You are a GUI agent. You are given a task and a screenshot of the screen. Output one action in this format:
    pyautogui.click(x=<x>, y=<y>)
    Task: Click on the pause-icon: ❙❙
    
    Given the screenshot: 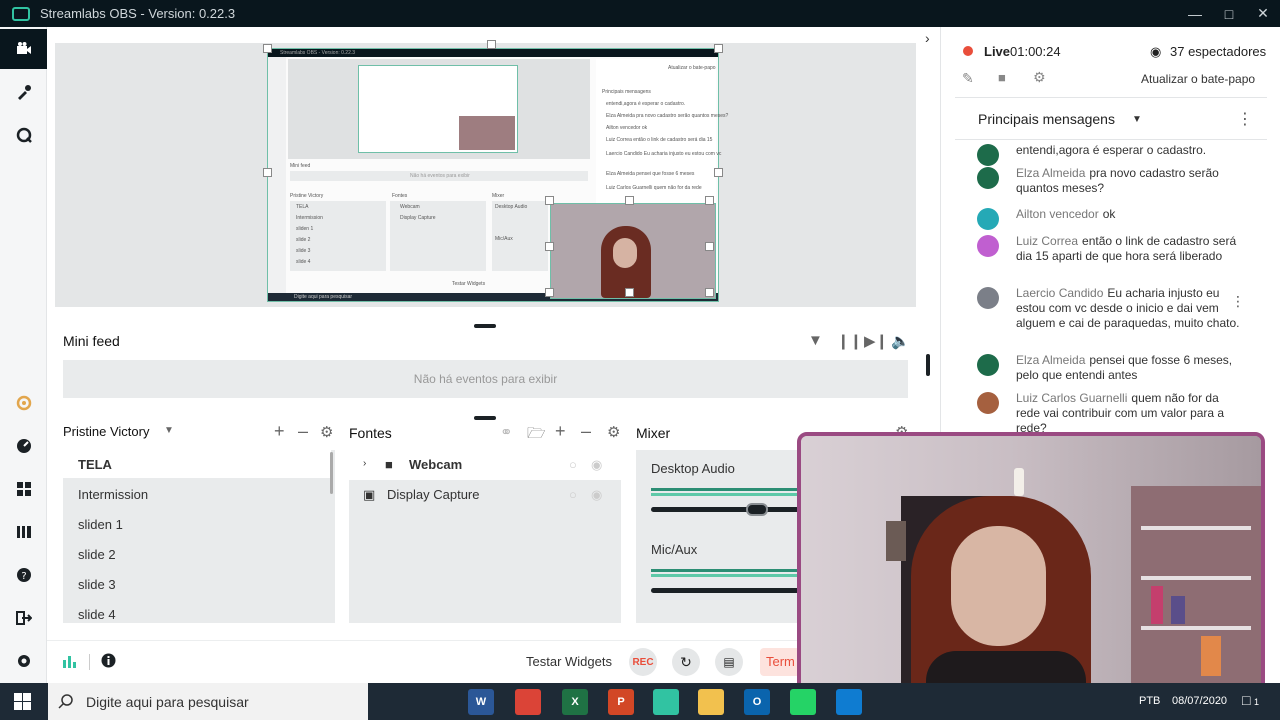 What is the action you would take?
    pyautogui.click(x=849, y=341)
    